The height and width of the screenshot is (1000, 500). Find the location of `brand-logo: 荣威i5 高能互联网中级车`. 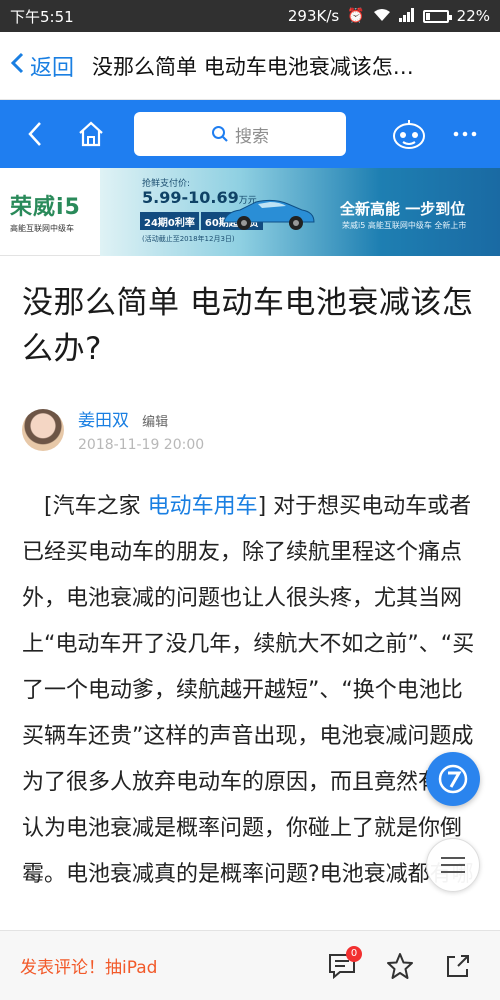

brand-logo: 荣威i5 高能互联网中级车 is located at coordinates (50, 212).